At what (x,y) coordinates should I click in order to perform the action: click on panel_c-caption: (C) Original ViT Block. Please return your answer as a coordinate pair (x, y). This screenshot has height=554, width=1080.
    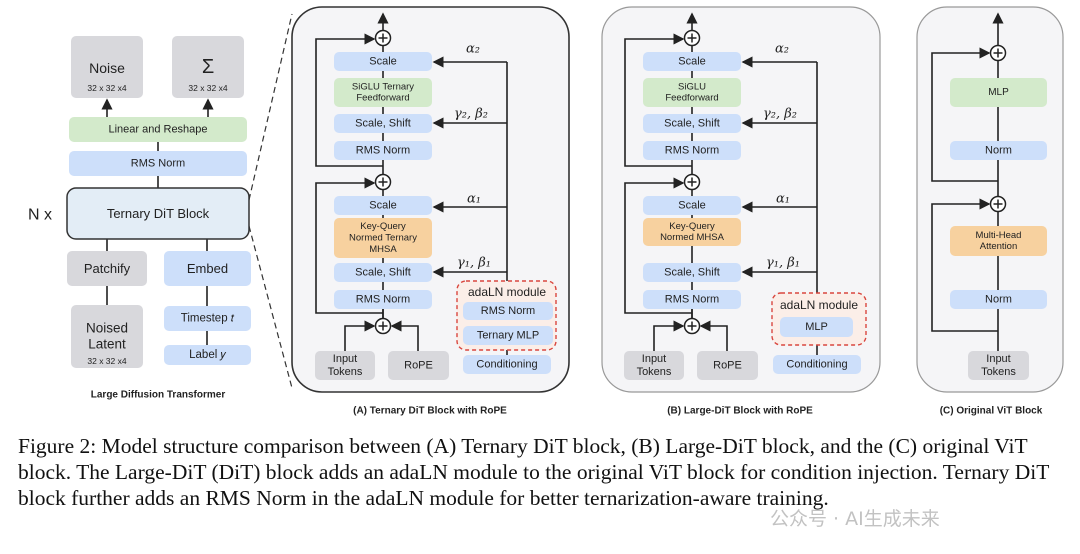
    Looking at the image, I should click on (991, 411).